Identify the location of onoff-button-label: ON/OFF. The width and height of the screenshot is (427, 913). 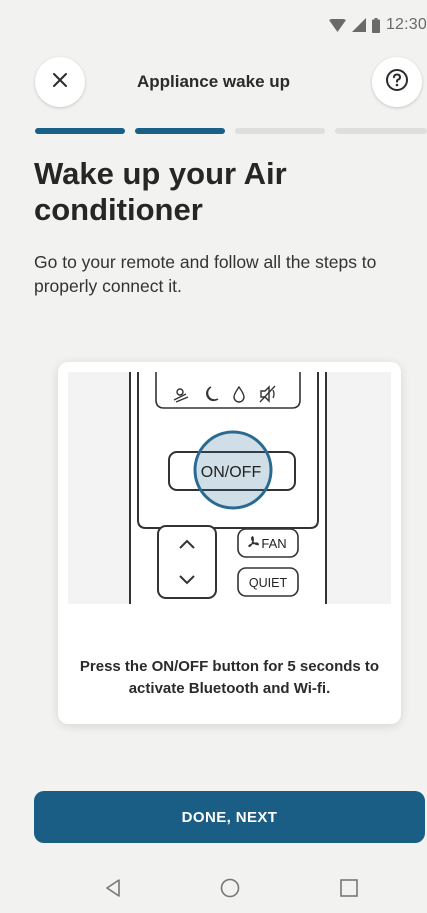
(231, 472).